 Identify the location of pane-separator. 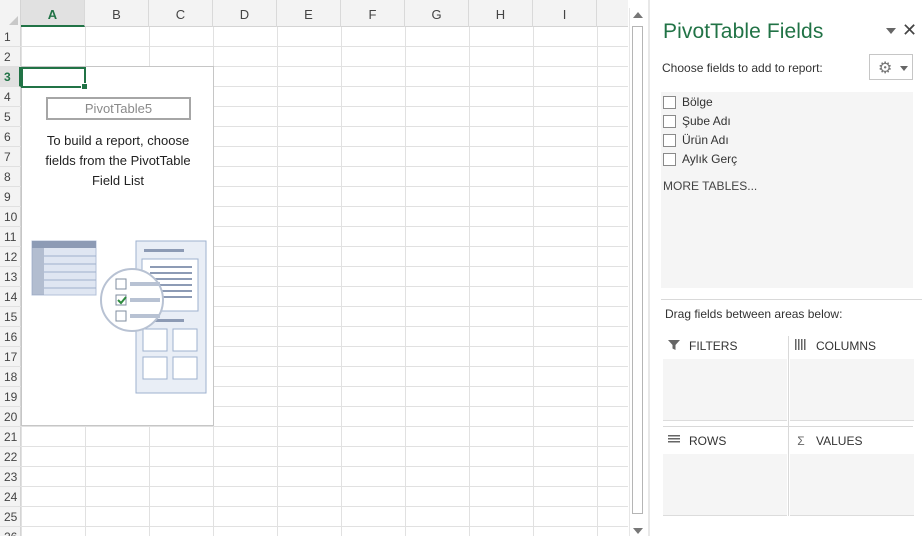
(791, 299).